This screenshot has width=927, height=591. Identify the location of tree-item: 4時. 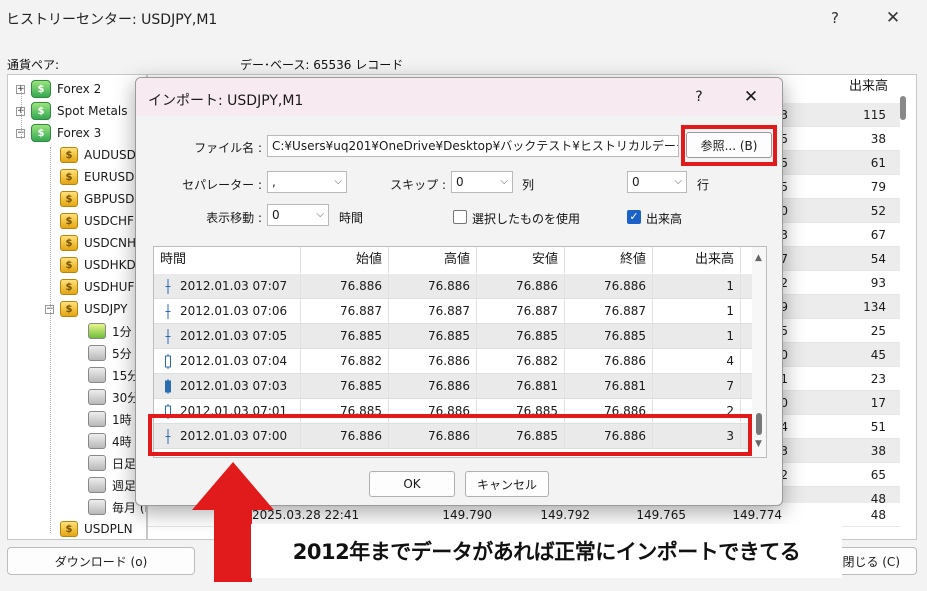
(110, 441).